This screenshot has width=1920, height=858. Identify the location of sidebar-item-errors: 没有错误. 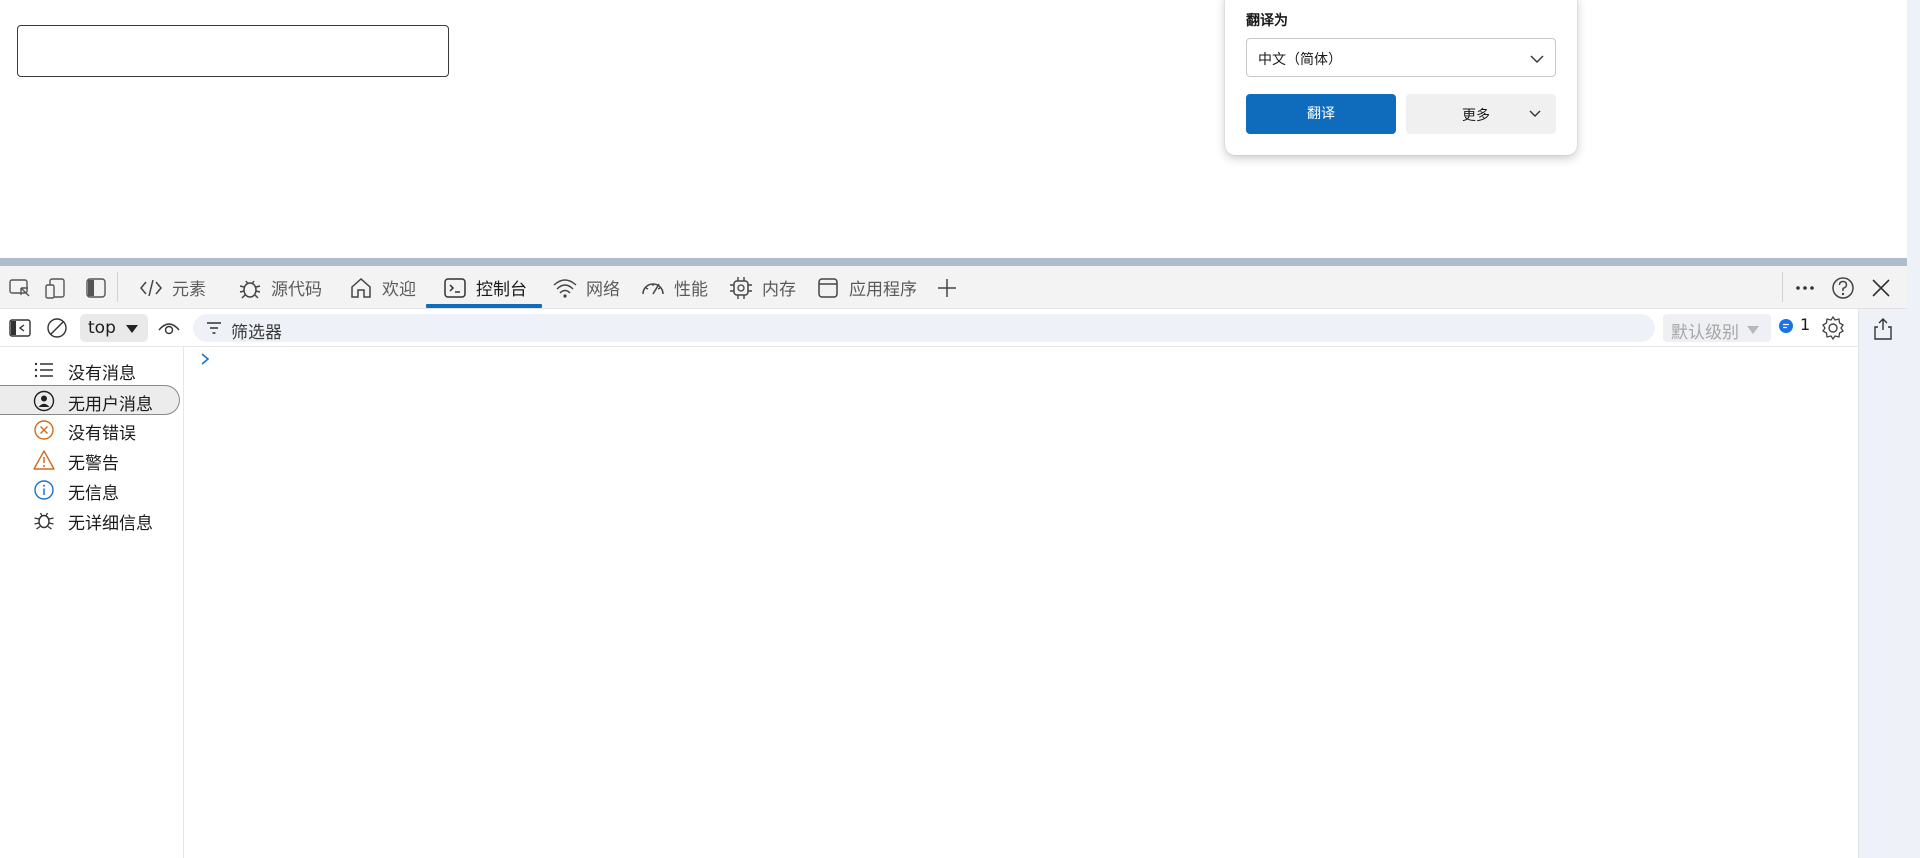
(90, 430).